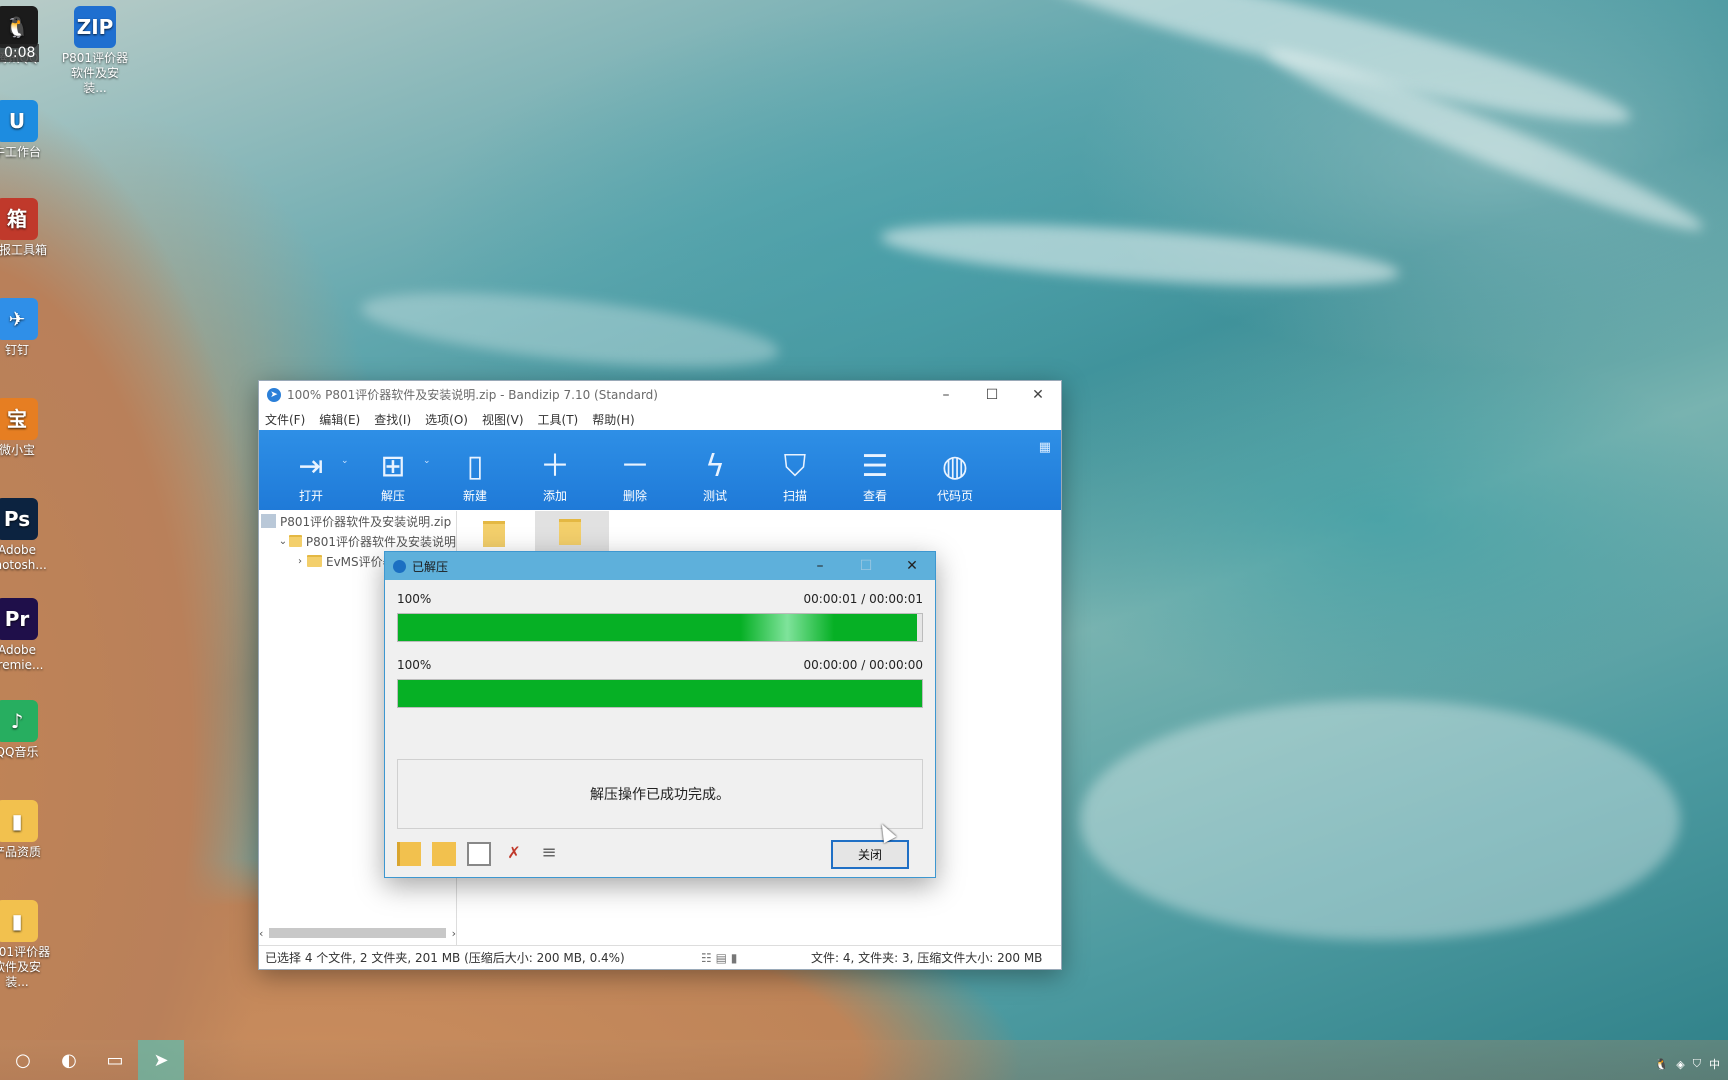  I want to click on app-icon: ZIP, so click(95, 27).